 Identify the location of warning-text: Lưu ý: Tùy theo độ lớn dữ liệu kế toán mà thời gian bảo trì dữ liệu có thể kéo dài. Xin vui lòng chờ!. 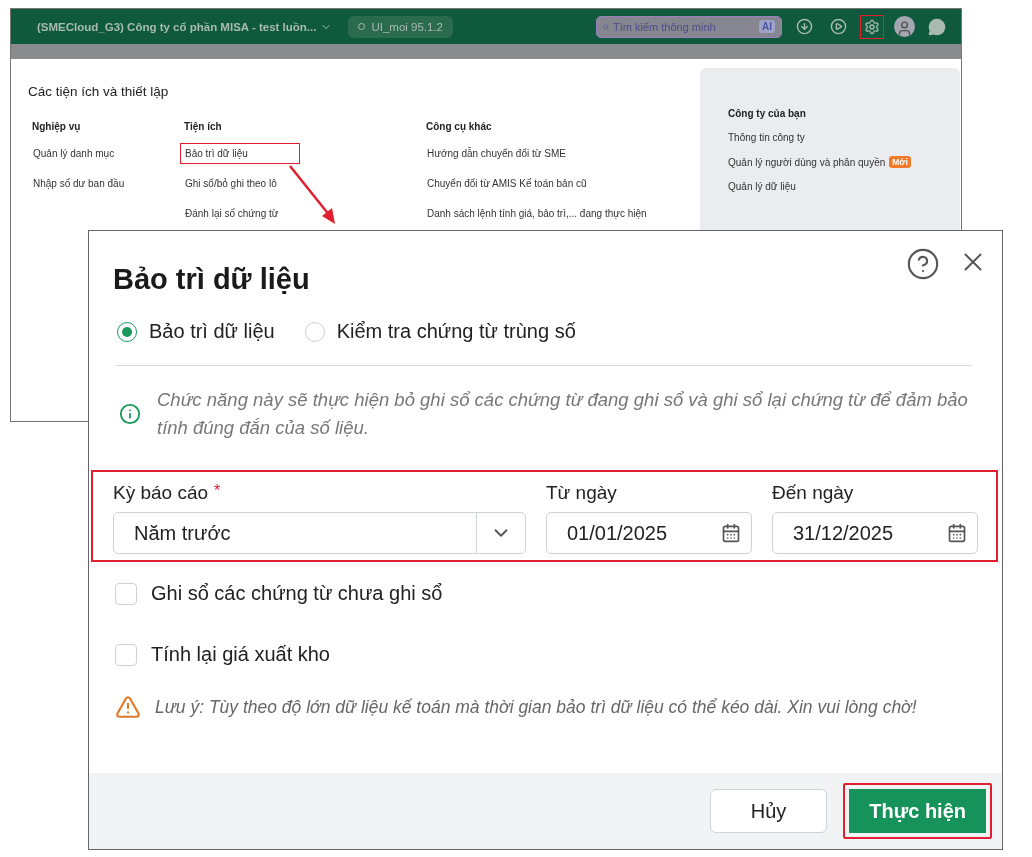
(536, 707).